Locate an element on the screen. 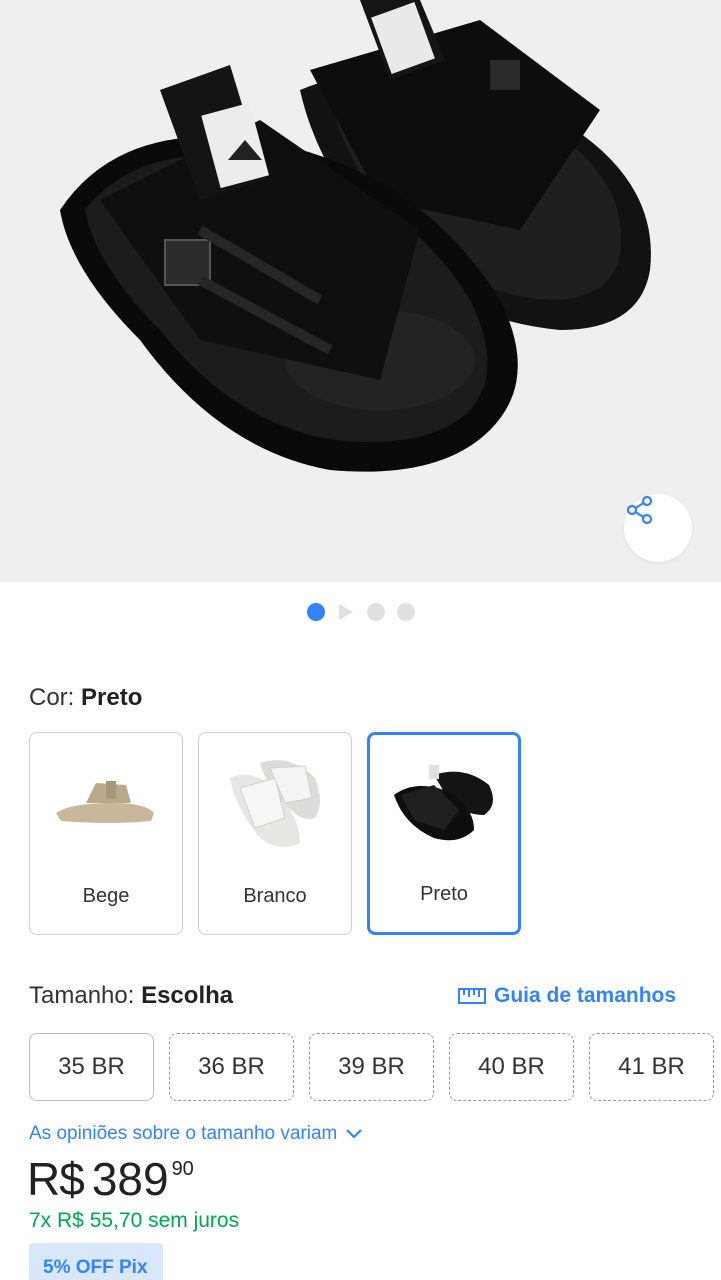 The image size is (721, 1280). size-opinions-text: As opiniões sobre o tamanho variam is located at coordinates (183, 1133).